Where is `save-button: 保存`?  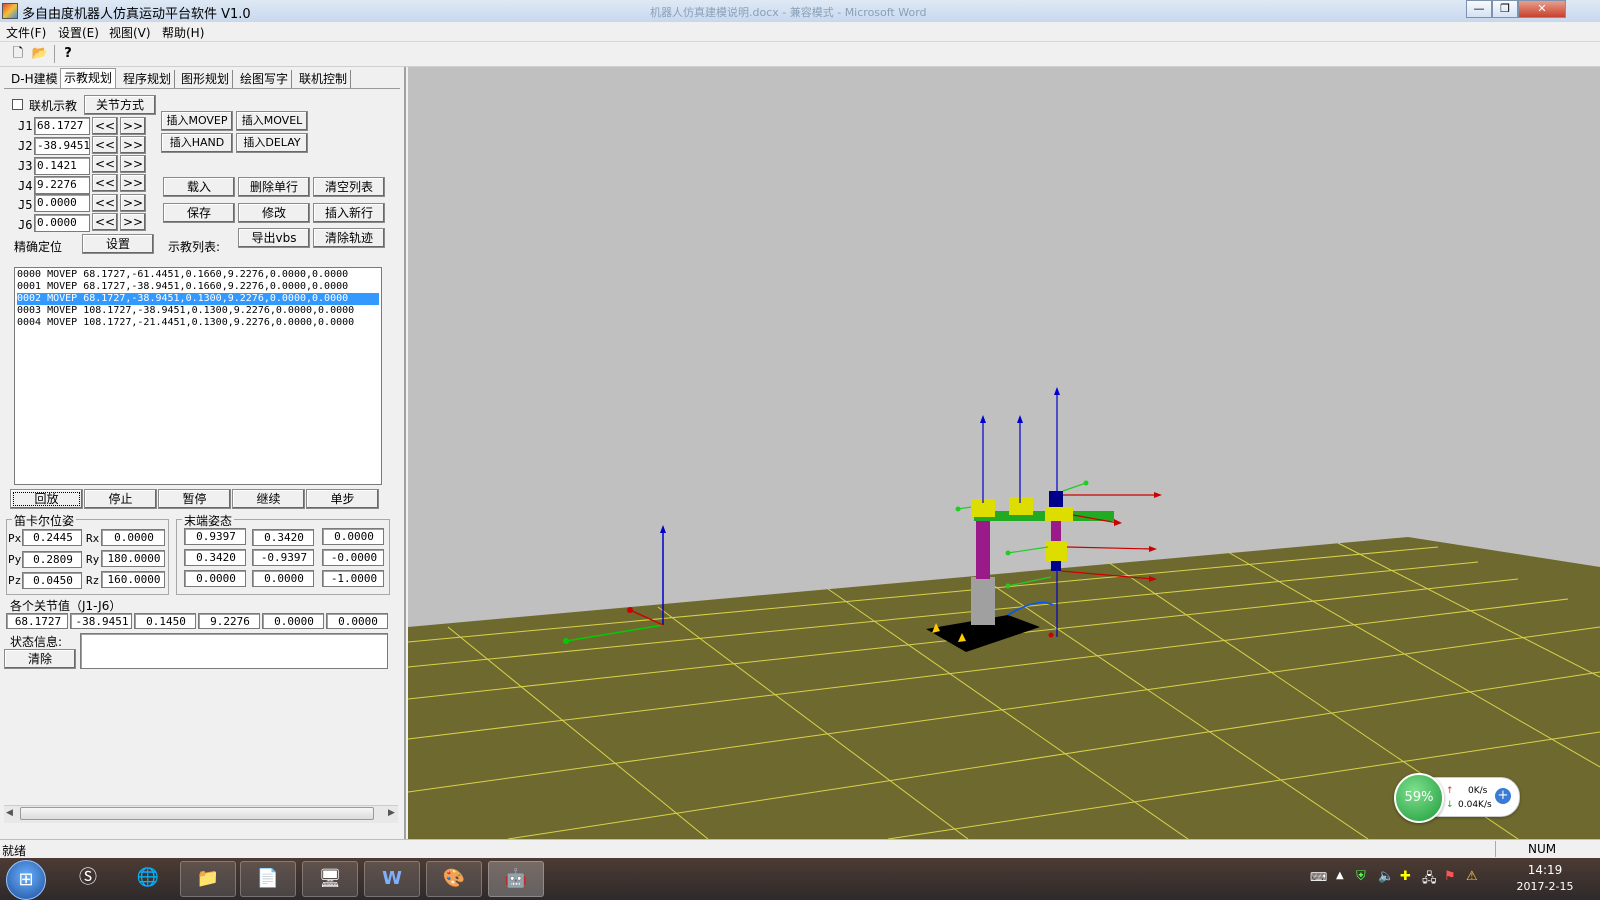 save-button: 保存 is located at coordinates (199, 213).